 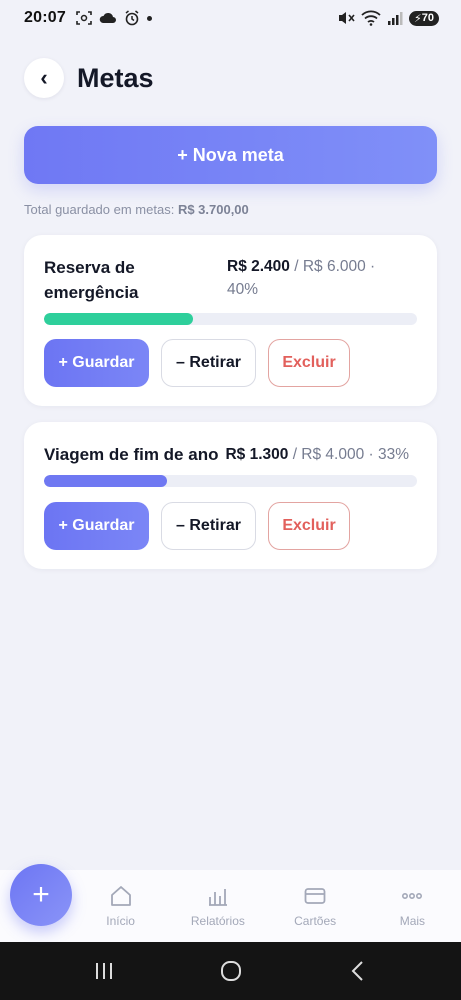 What do you see at coordinates (347, 18) in the screenshot?
I see `mute-icon` at bounding box center [347, 18].